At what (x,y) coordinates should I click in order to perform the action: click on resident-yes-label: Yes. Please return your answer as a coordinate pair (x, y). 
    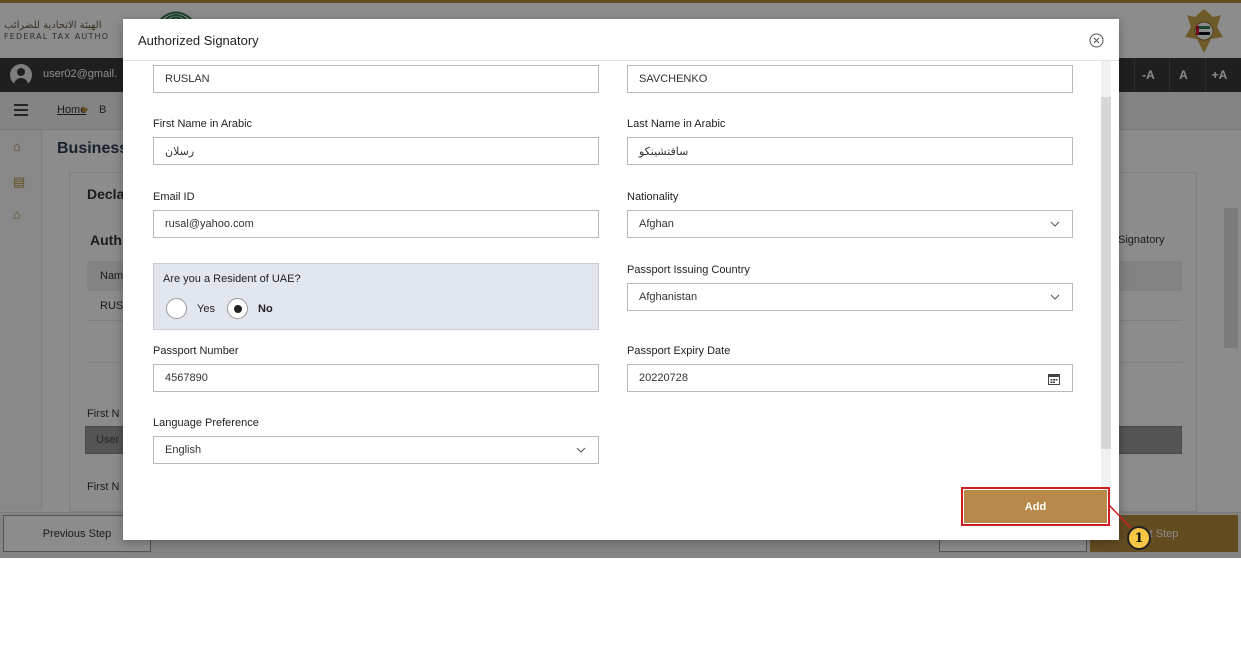
    Looking at the image, I should click on (206, 309).